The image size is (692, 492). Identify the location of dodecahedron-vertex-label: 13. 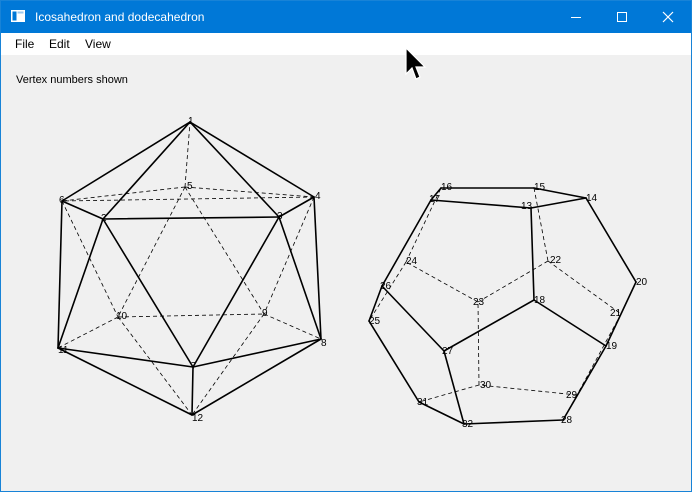
(527, 206).